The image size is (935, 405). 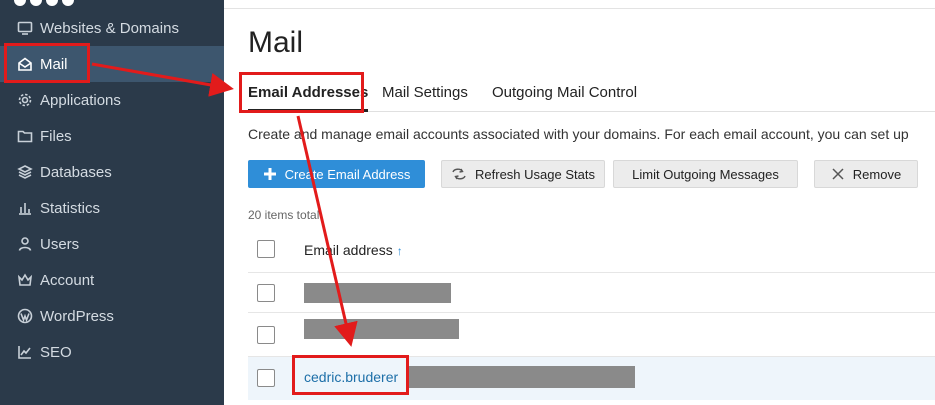 I want to click on sidebar-item-applications: Applications, so click(x=112, y=100).